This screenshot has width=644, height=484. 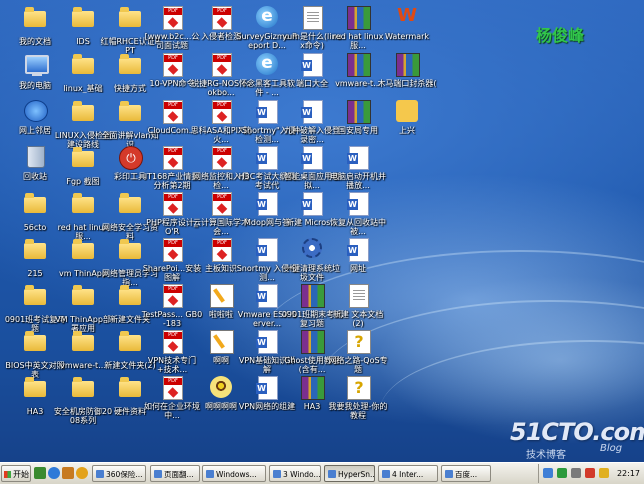 I want to click on tray-antivirus-icon, so click(x=590, y=473).